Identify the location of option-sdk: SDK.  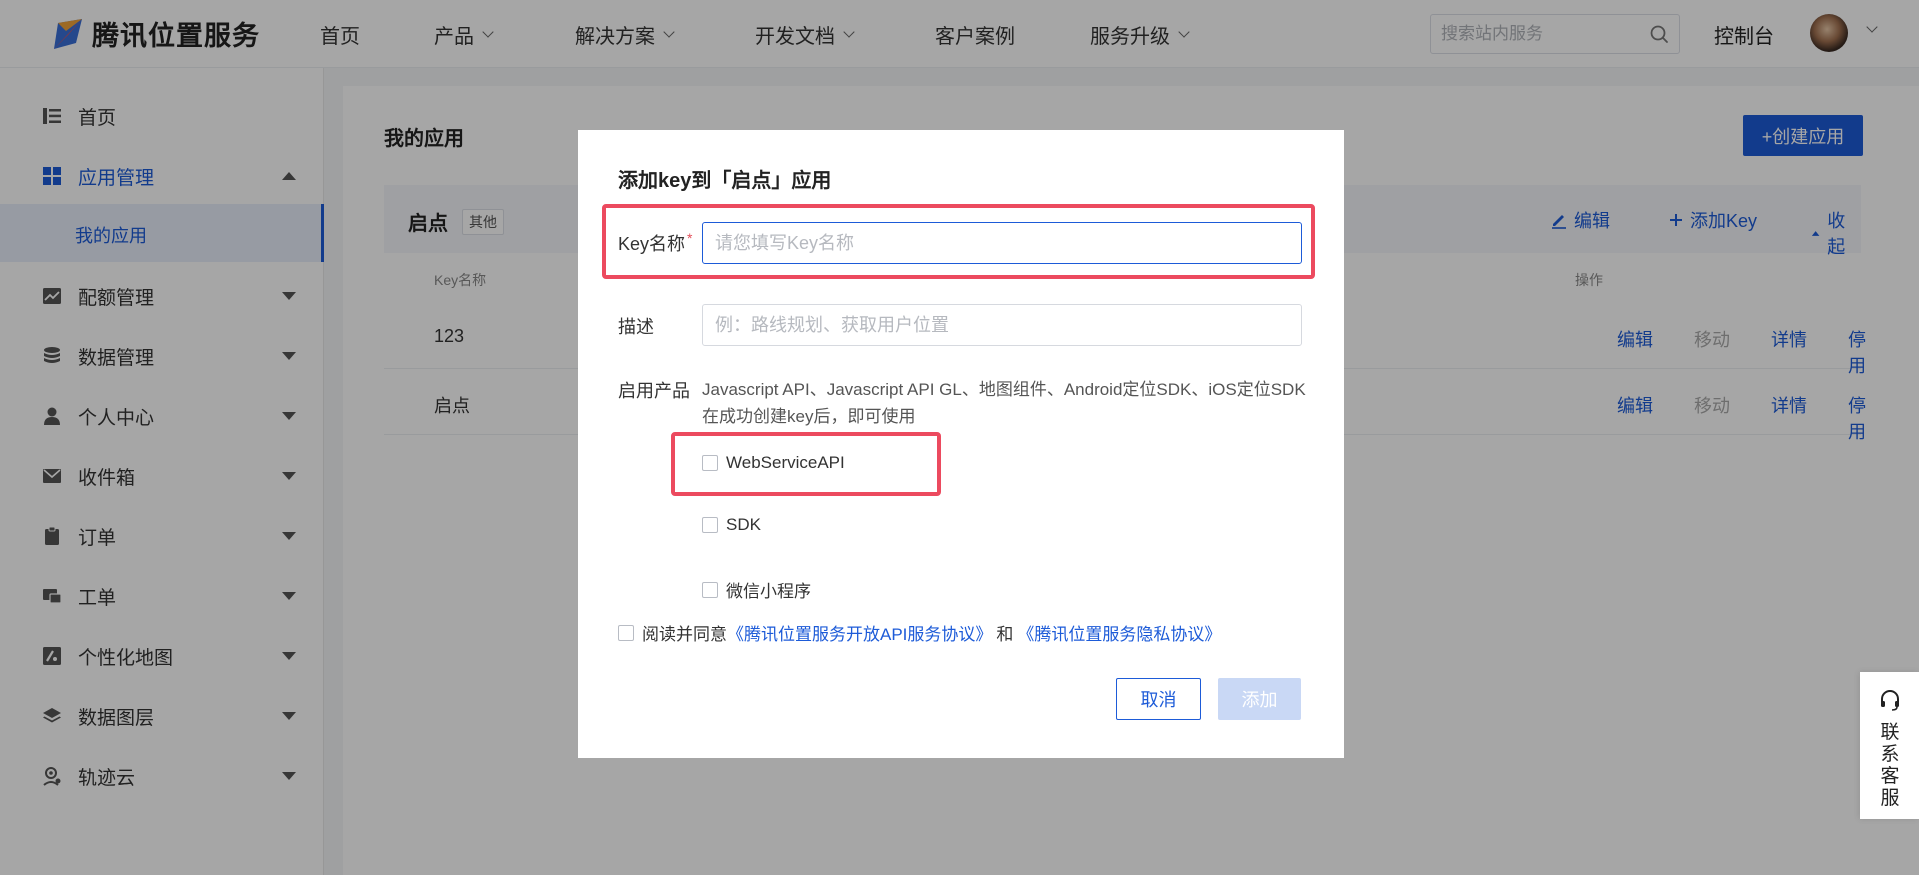
(731, 525).